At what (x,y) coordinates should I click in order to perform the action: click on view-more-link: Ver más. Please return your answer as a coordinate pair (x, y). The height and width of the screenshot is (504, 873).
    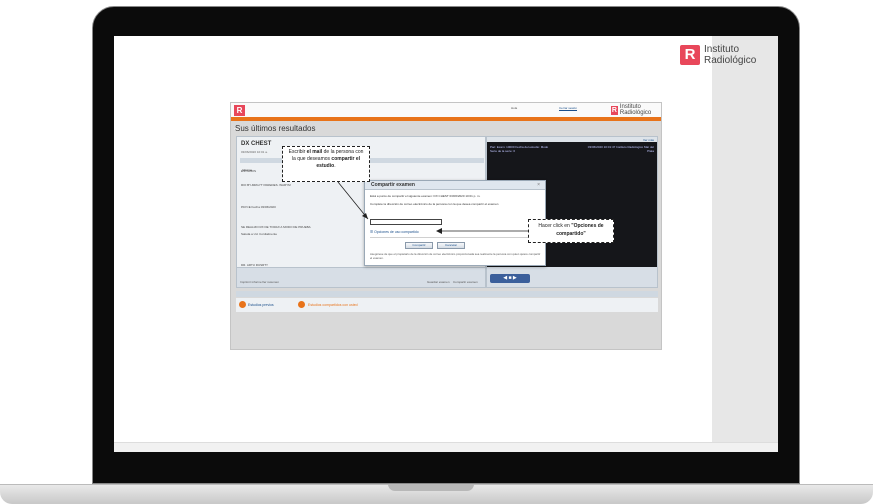
    Looking at the image, I should click on (648, 140).